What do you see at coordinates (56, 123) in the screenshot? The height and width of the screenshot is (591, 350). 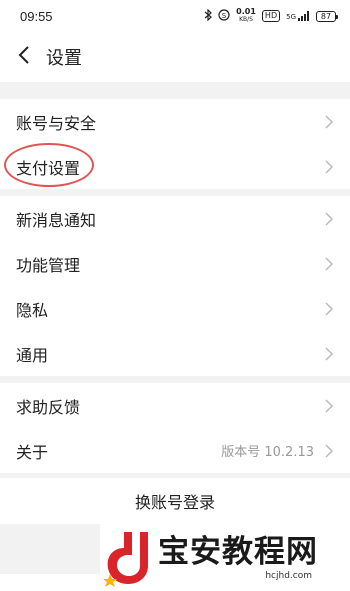 I see `settings-item-label: 账号与安全` at bounding box center [56, 123].